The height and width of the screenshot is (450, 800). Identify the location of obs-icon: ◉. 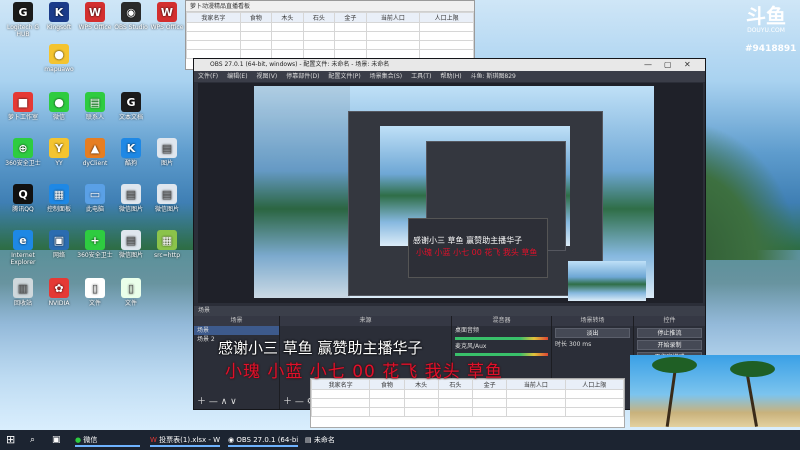
(231, 440).